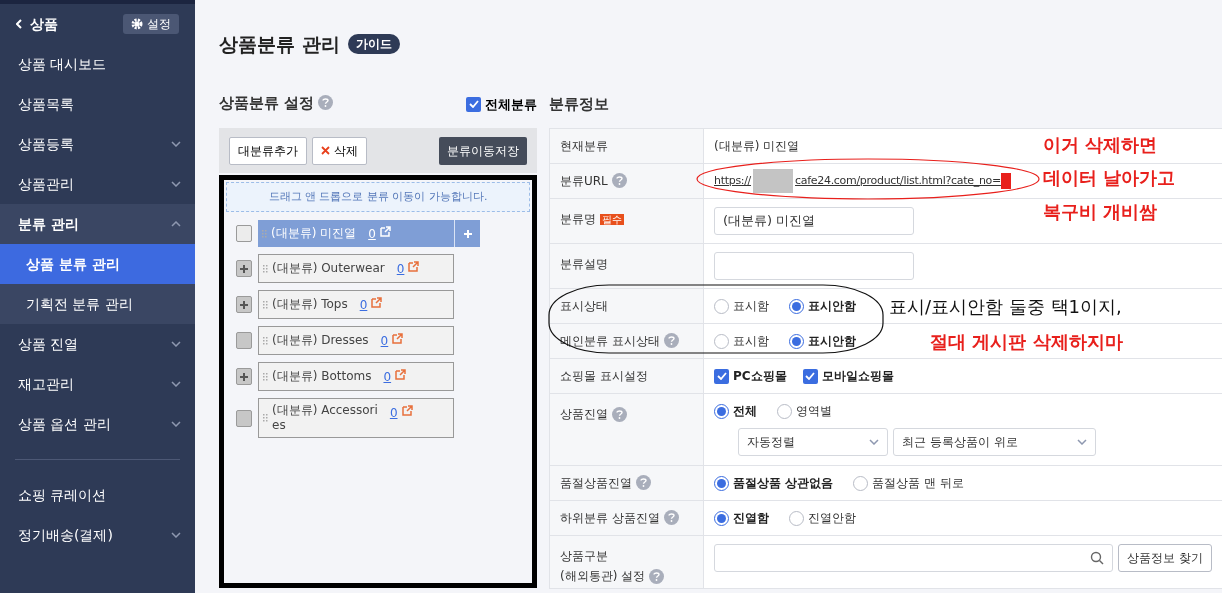 This screenshot has height=593, width=1222. What do you see at coordinates (97, 424) in the screenshot?
I see `sidebar-item: 상품 옵션 관리` at bounding box center [97, 424].